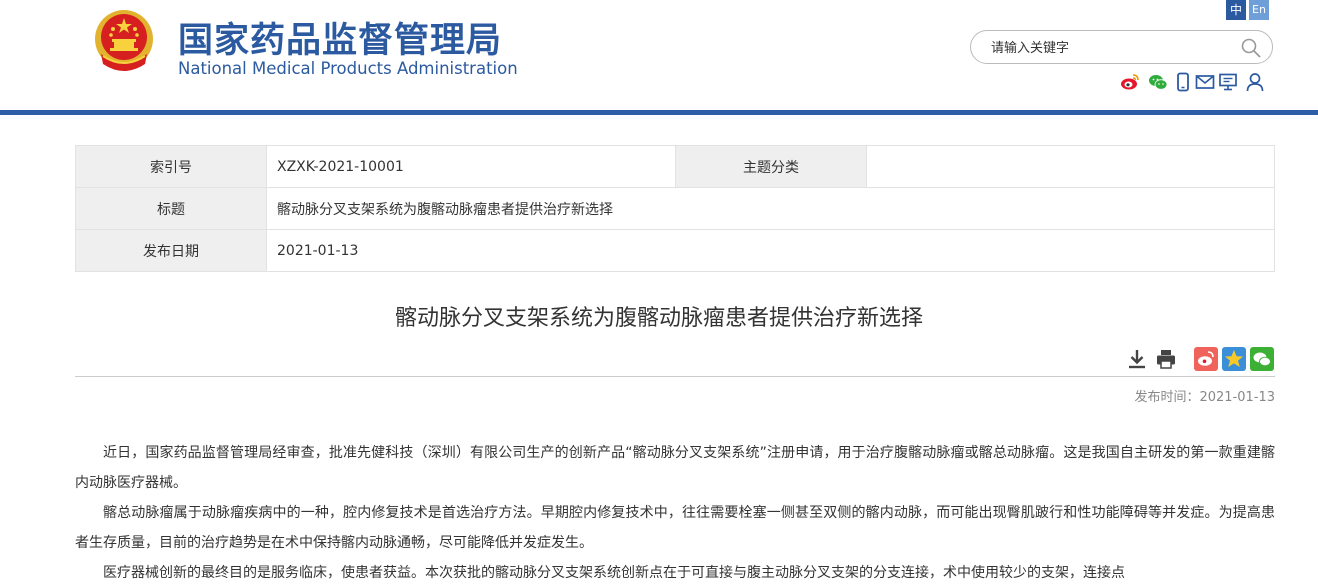  What do you see at coordinates (1262, 359) in the screenshot?
I see `share-wechat-icon` at bounding box center [1262, 359].